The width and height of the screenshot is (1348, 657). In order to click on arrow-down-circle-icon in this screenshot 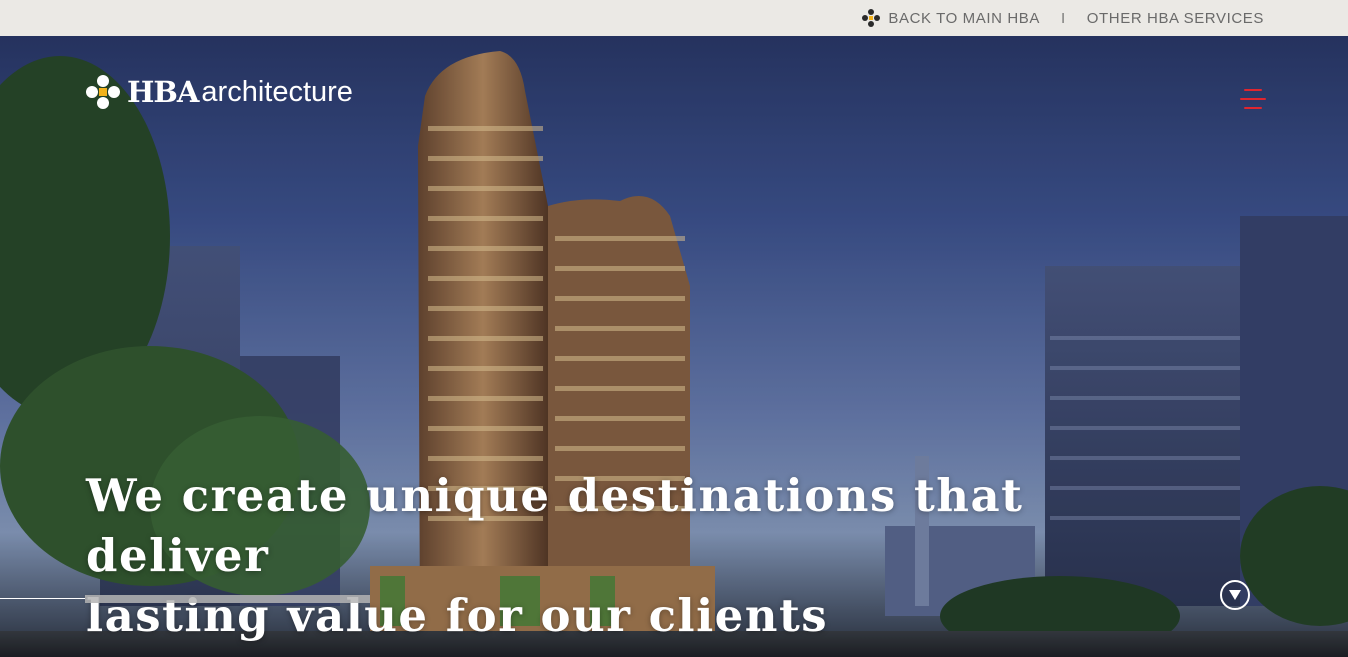, I will do `click(1235, 595)`.